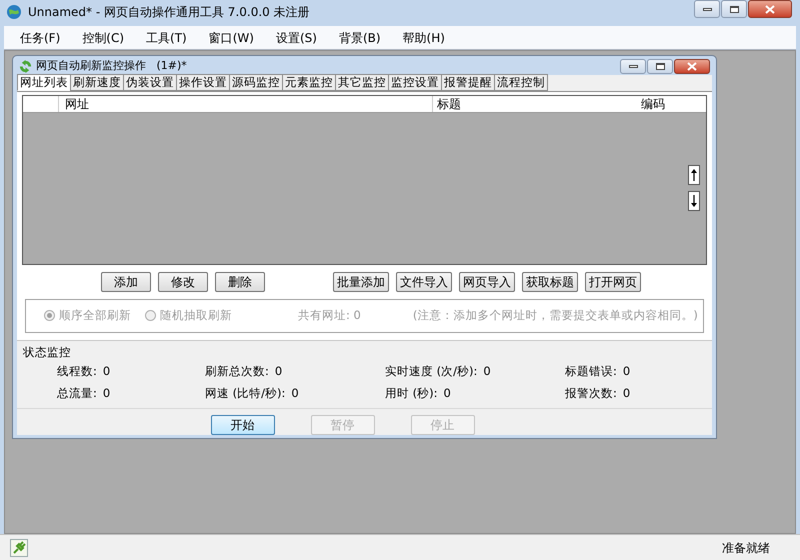  What do you see at coordinates (237, 371) in the screenshot?
I see `stat-label: 刷新总次数:` at bounding box center [237, 371].